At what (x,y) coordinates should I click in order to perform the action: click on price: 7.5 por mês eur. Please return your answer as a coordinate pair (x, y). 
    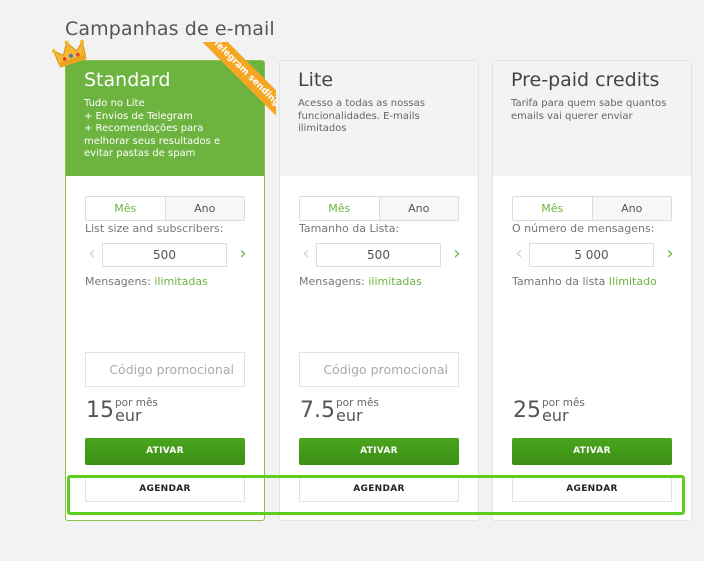
    Looking at the image, I should click on (339, 411).